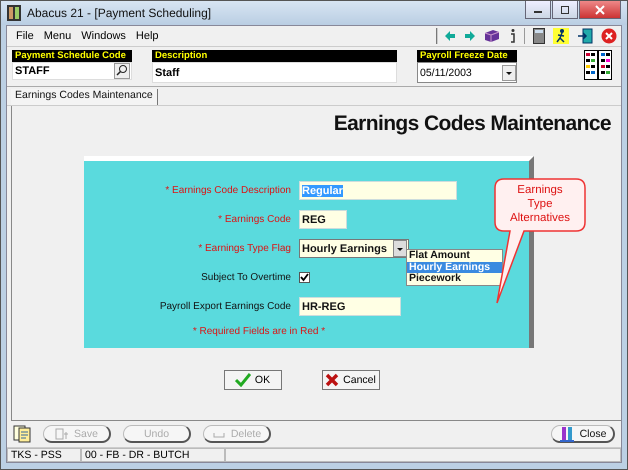  What do you see at coordinates (72, 71) in the screenshot?
I see `code-field: STAFF` at bounding box center [72, 71].